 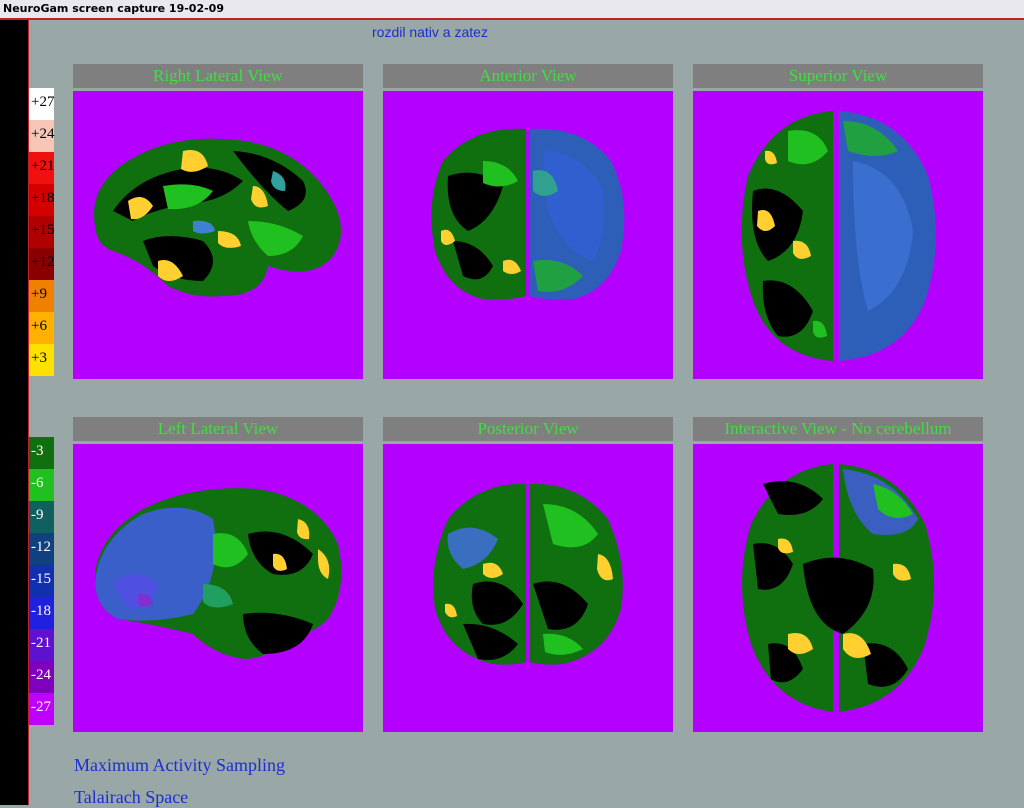 I want to click on scale-swatch: -6, so click(x=41, y=485).